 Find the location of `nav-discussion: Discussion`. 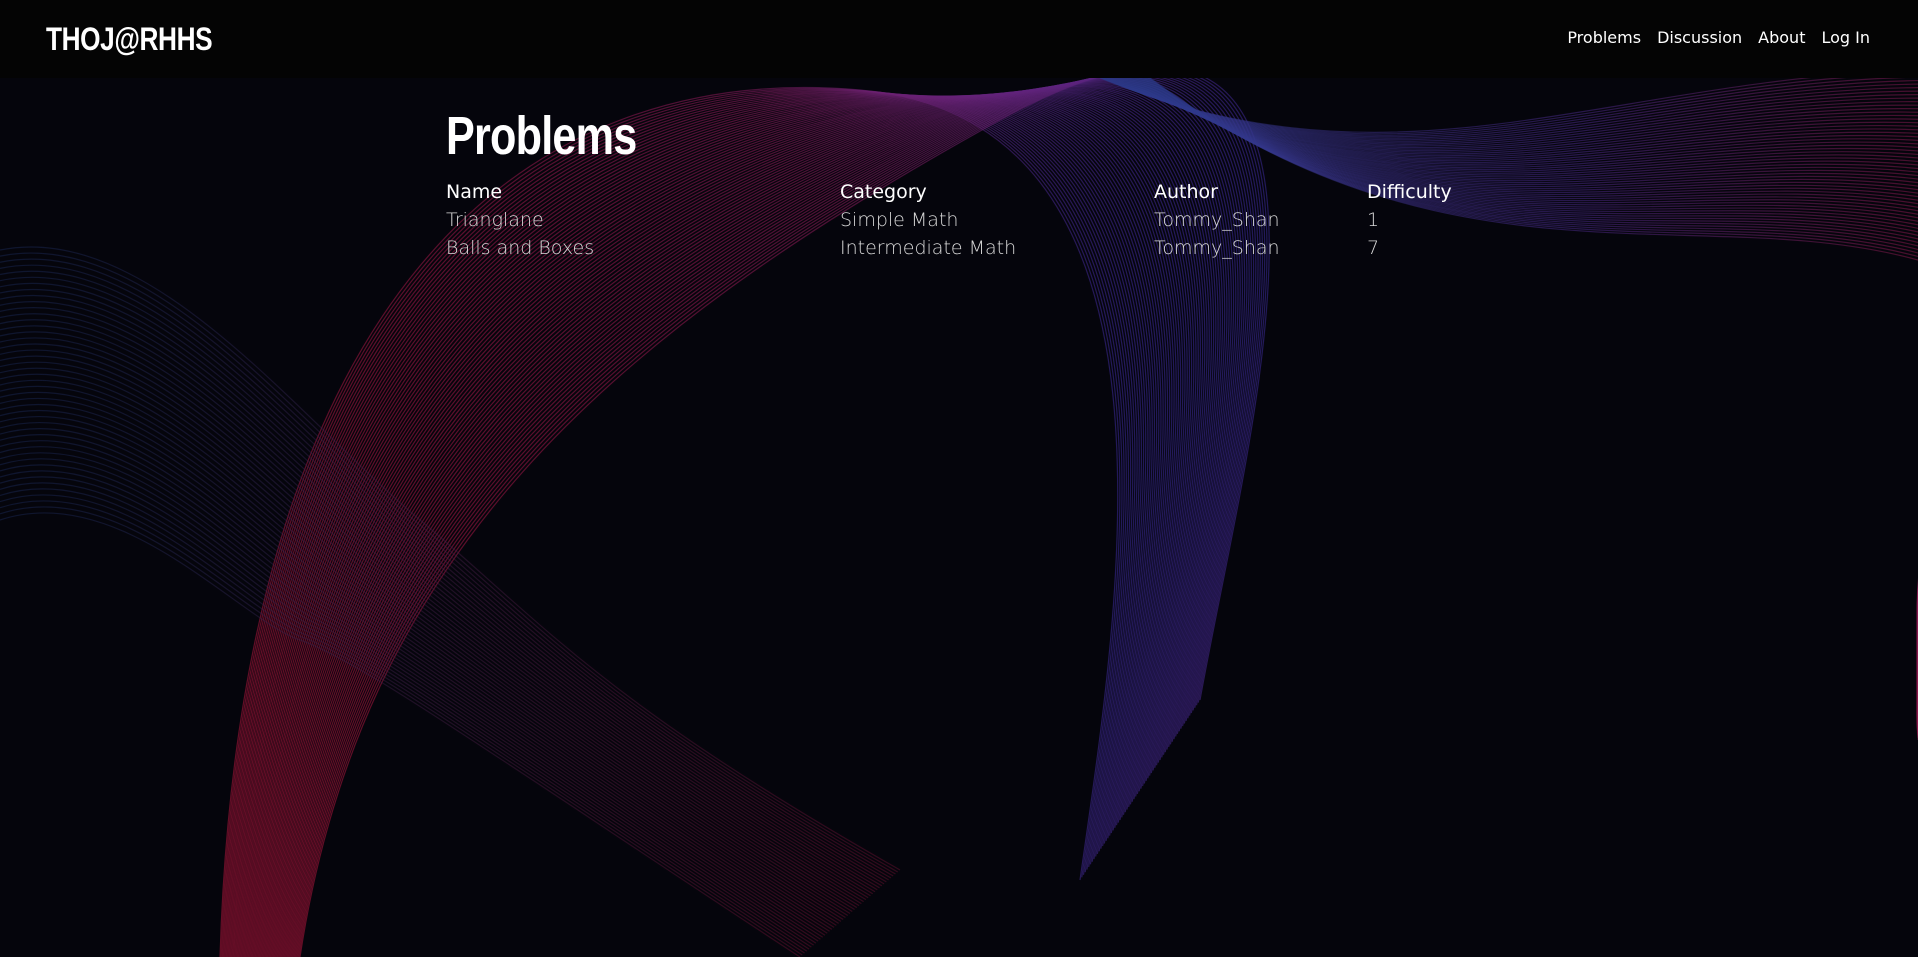

nav-discussion: Discussion is located at coordinates (1699, 38).